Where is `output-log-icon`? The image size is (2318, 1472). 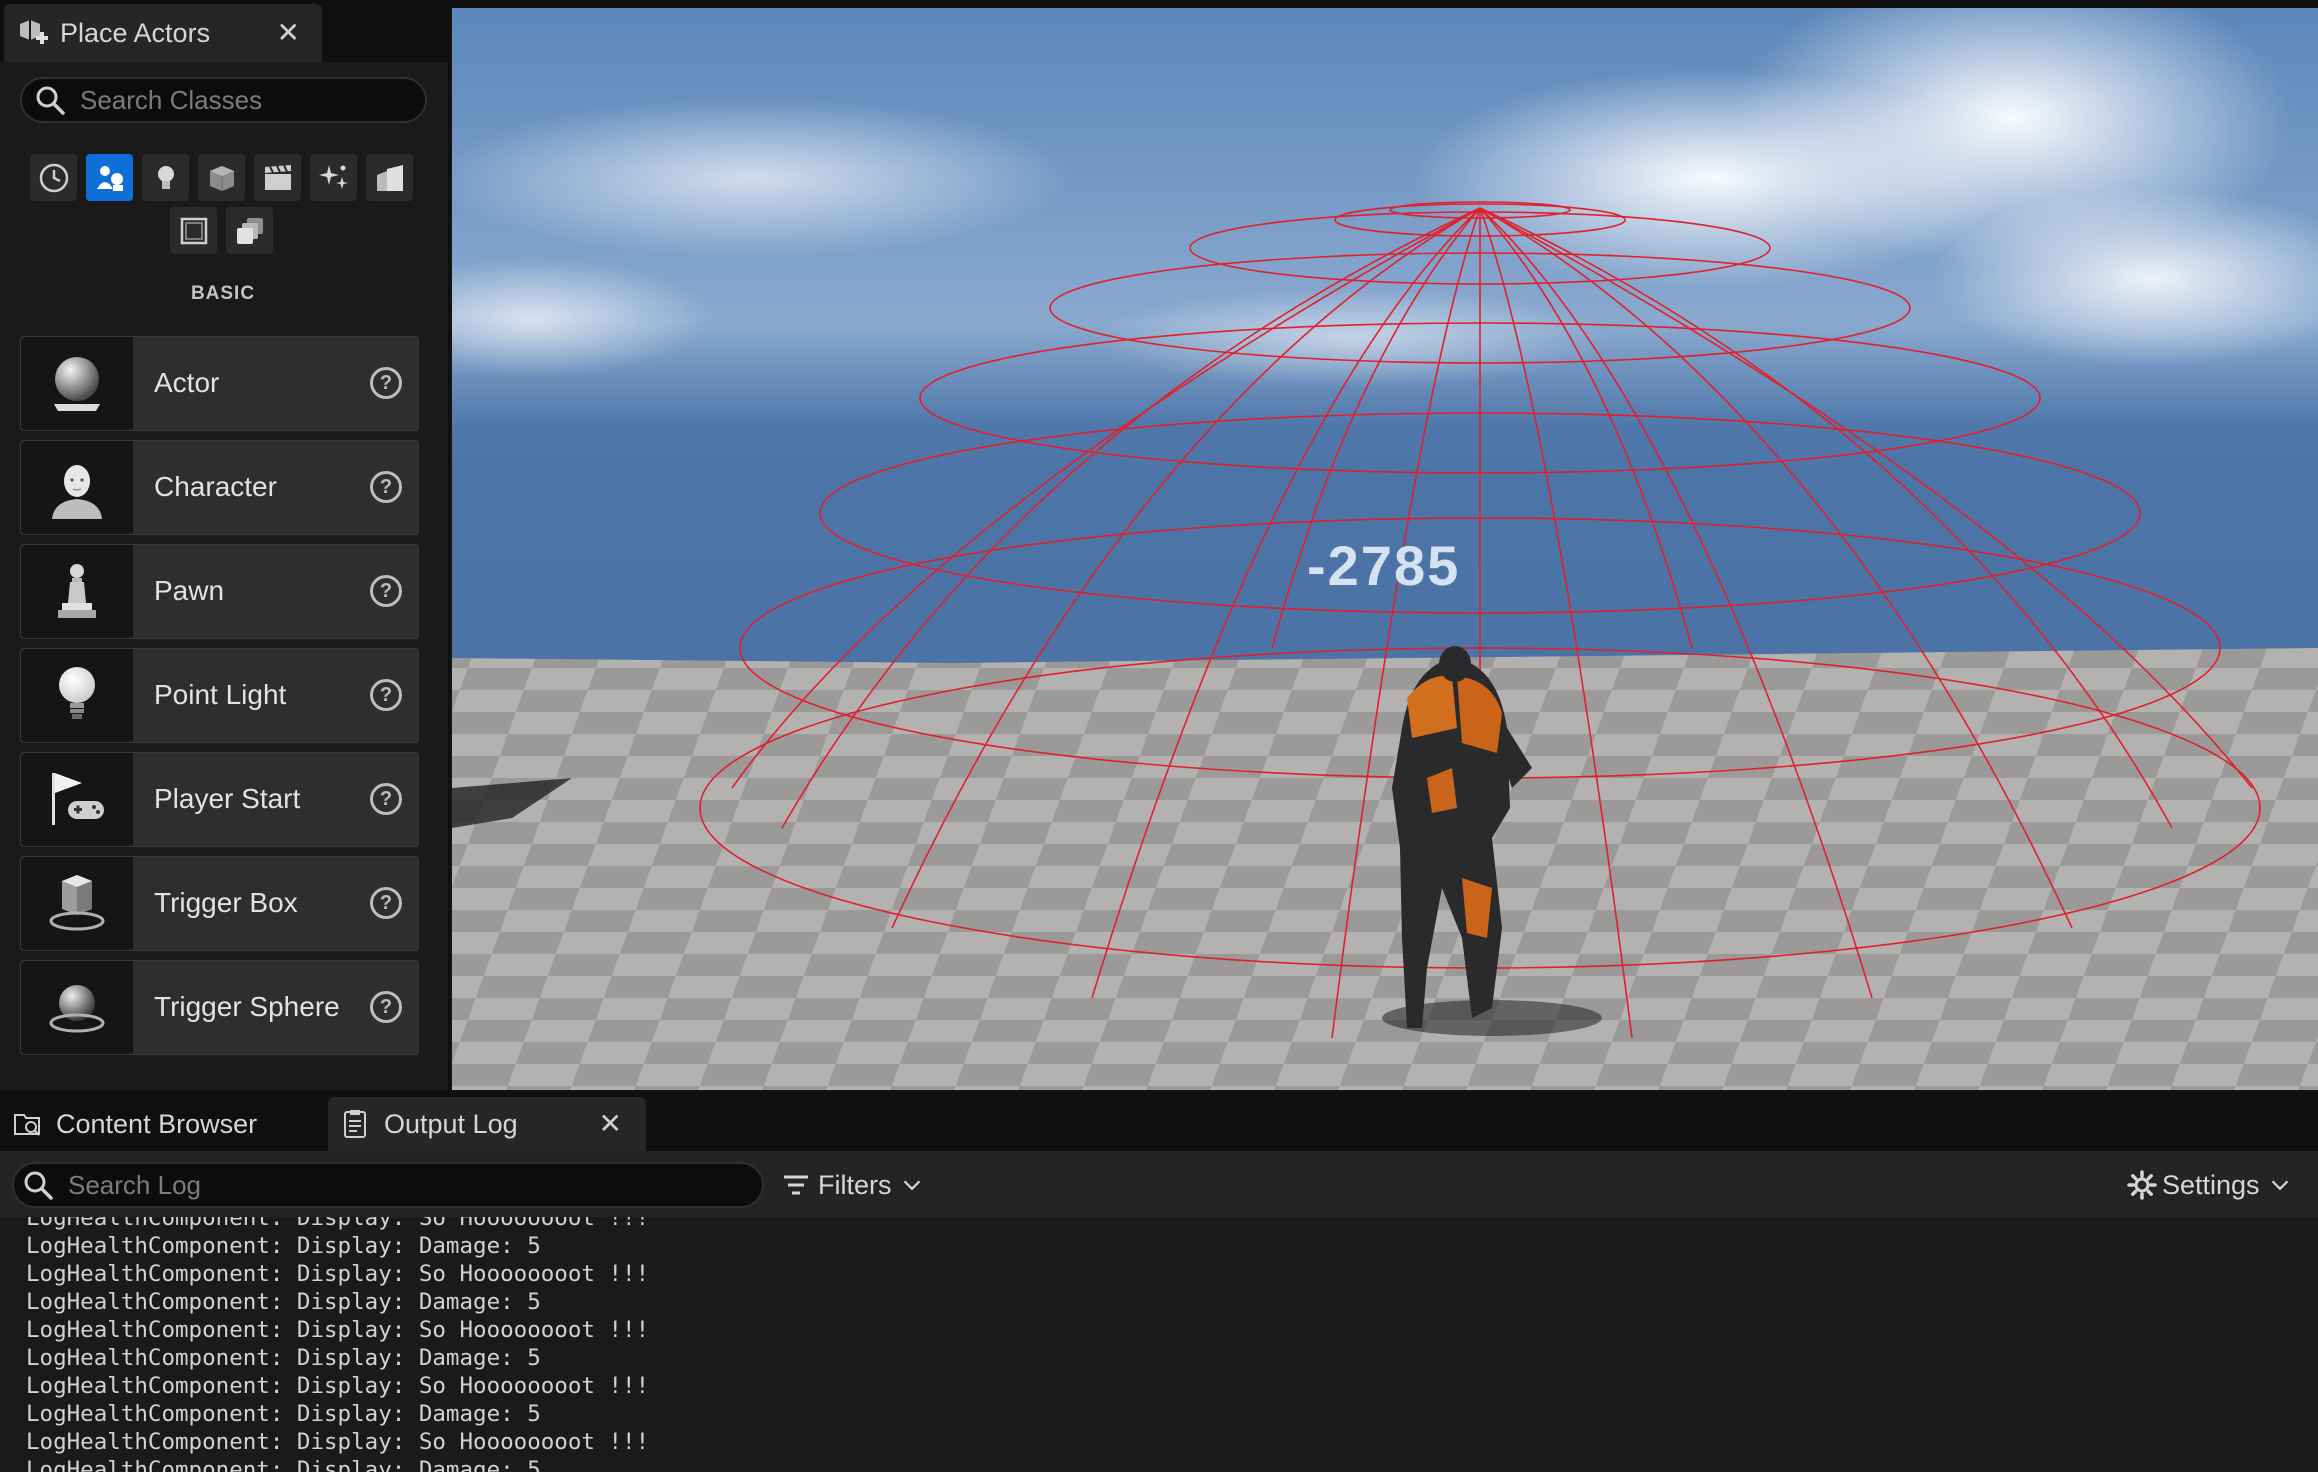 output-log-icon is located at coordinates (355, 1124).